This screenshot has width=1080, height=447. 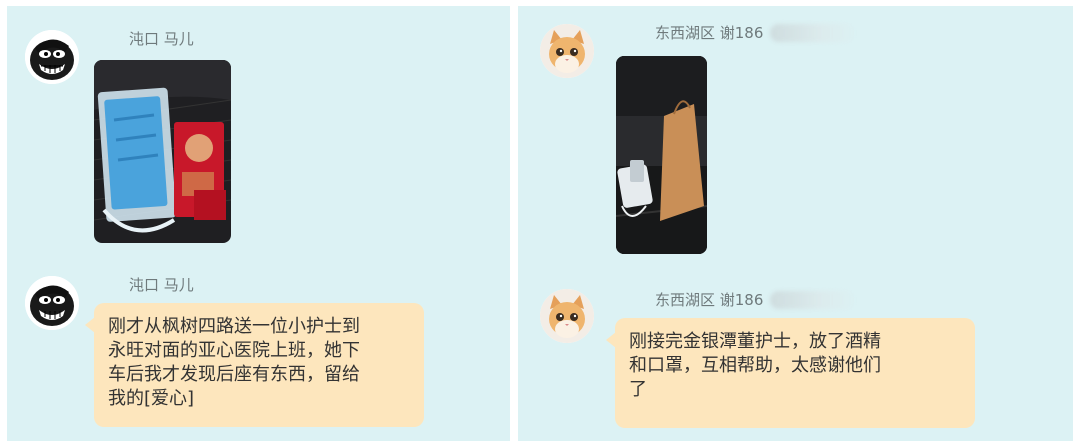 I want to click on message-line: 车后我才发现后座有东西，留给, so click(x=234, y=374).